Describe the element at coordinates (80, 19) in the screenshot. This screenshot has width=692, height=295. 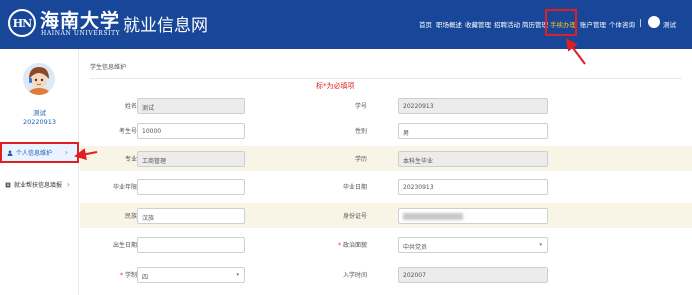
I see `university-name-cn: 海南大学` at that location.